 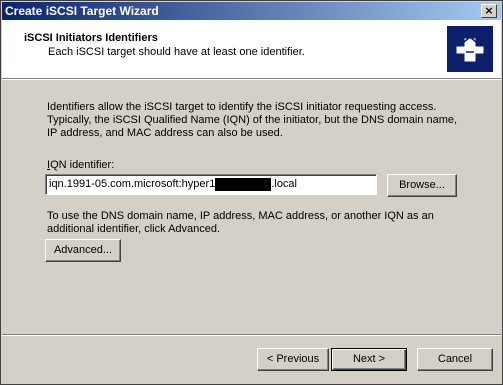 What do you see at coordinates (251, 11) in the screenshot?
I see `title-bar: Create iSCSI Target Wizard ×` at bounding box center [251, 11].